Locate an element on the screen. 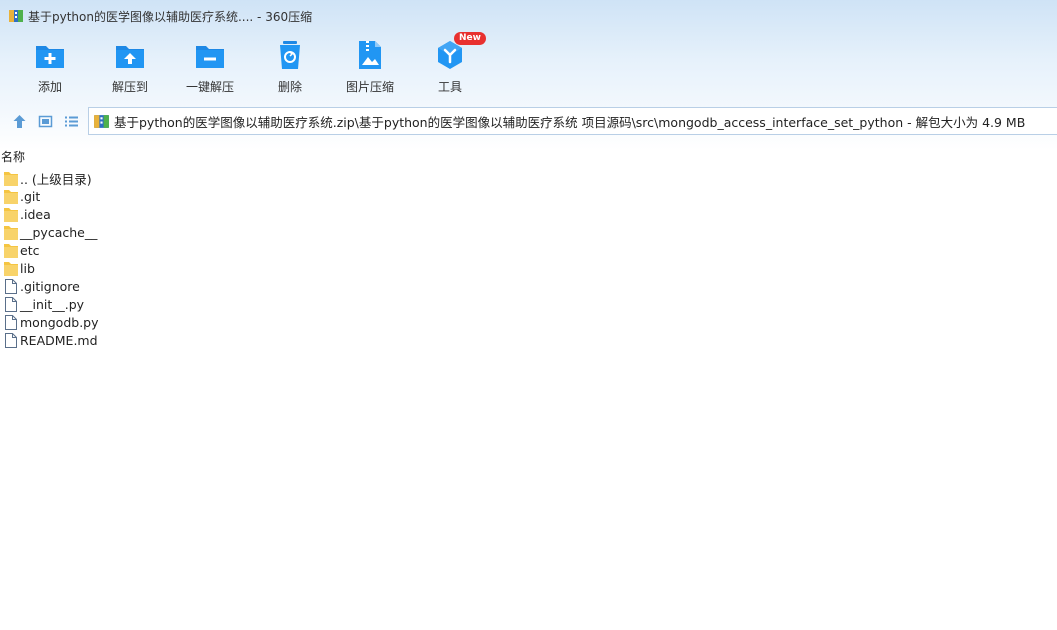 The image size is (1057, 630). list-item-etc: etc is located at coordinates (200, 250).